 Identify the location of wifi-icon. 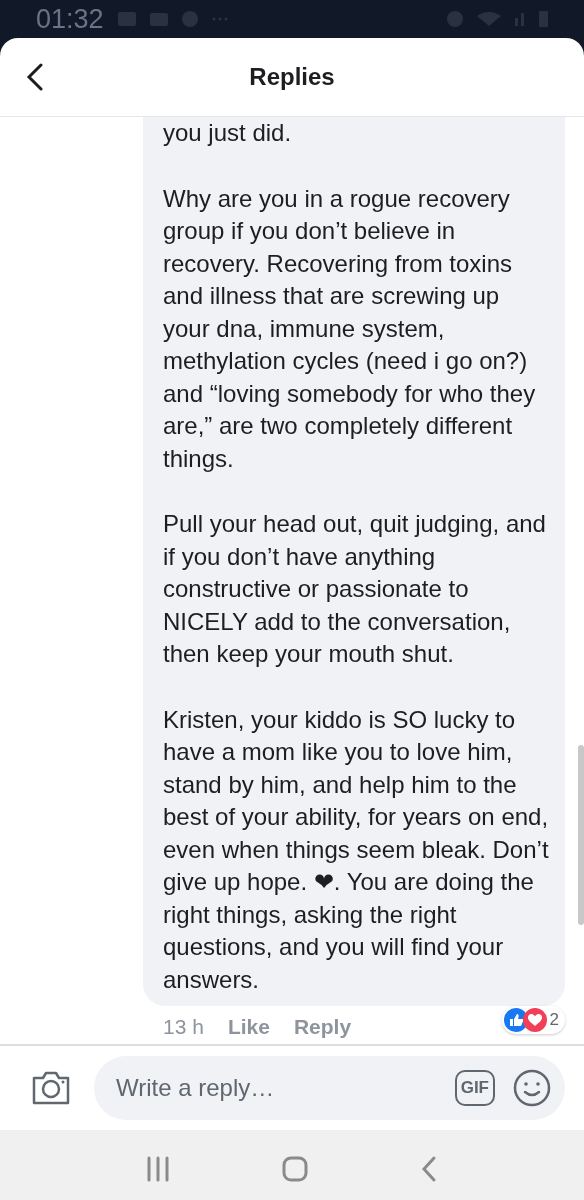
(489, 19).